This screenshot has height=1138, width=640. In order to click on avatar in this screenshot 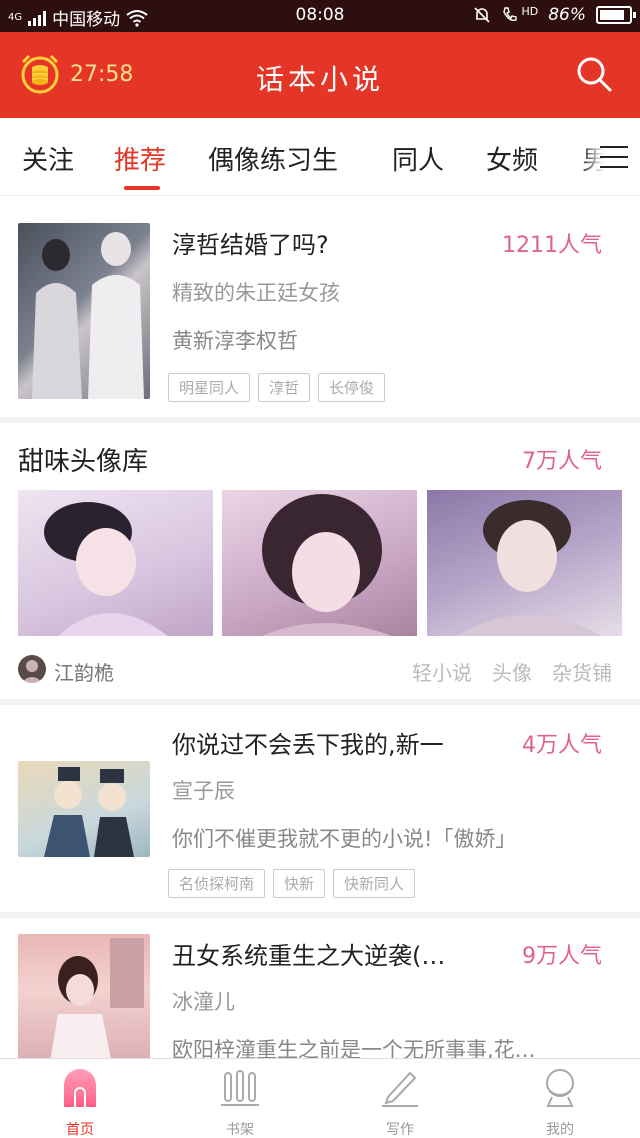, I will do `click(32, 669)`.